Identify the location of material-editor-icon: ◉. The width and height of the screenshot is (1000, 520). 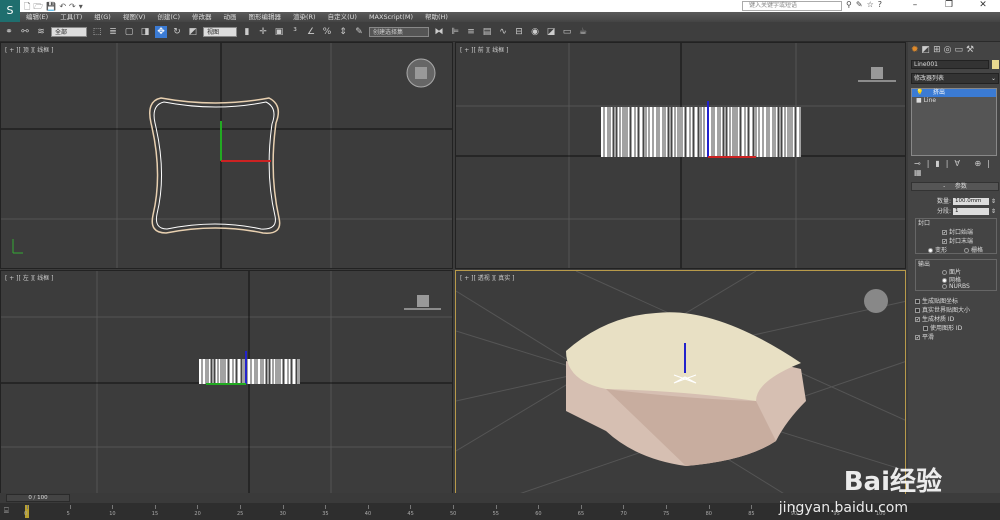
(535, 32).